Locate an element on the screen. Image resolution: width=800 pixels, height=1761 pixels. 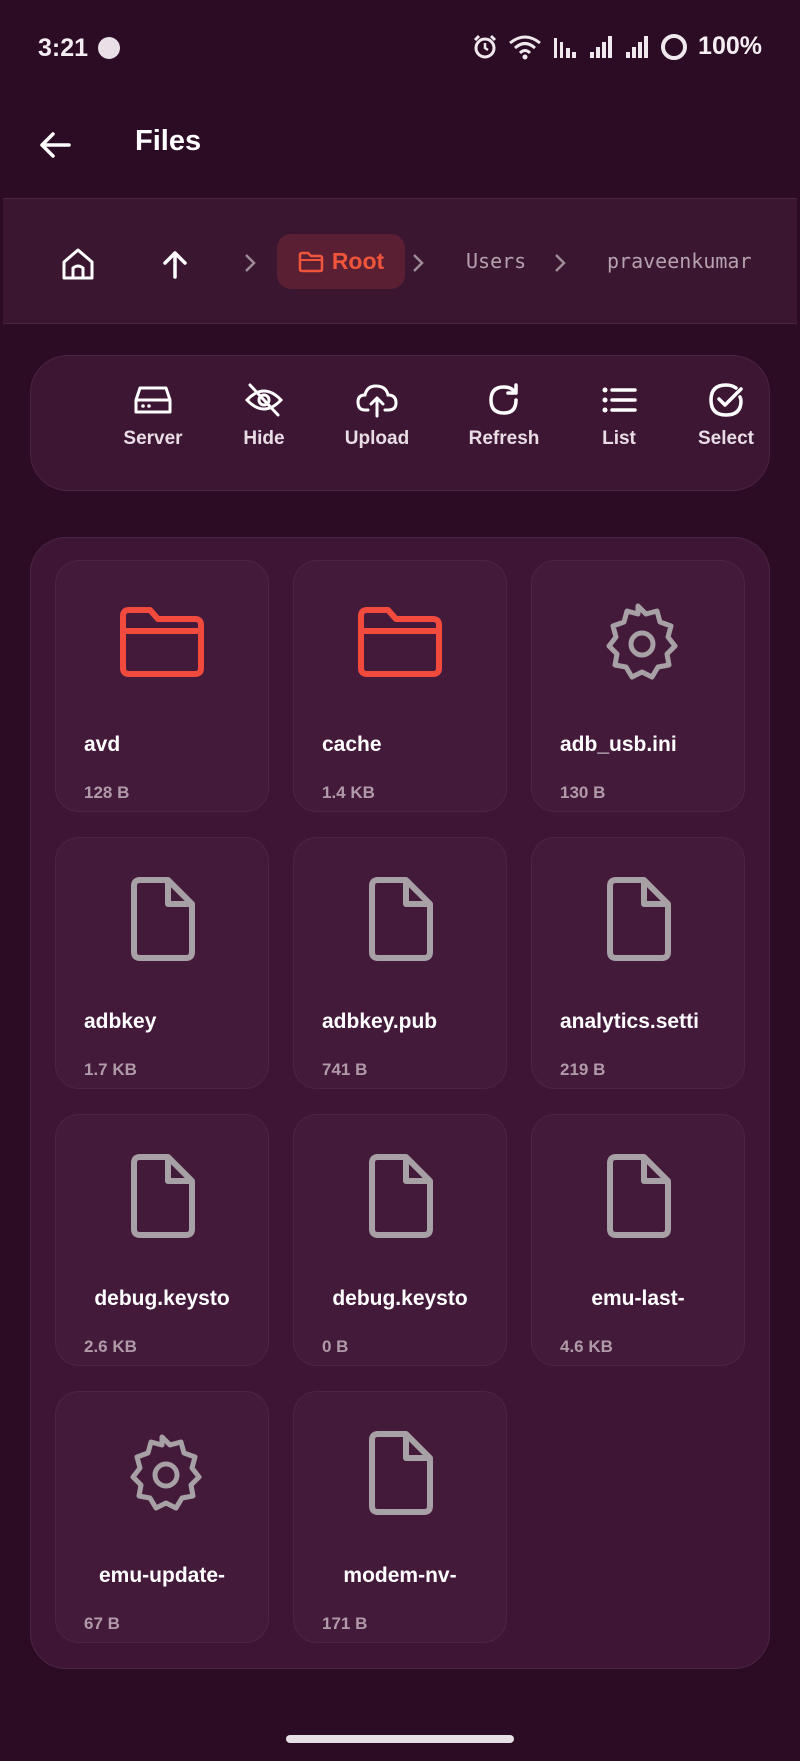
file-name: emu-last- is located at coordinates (638, 1298).